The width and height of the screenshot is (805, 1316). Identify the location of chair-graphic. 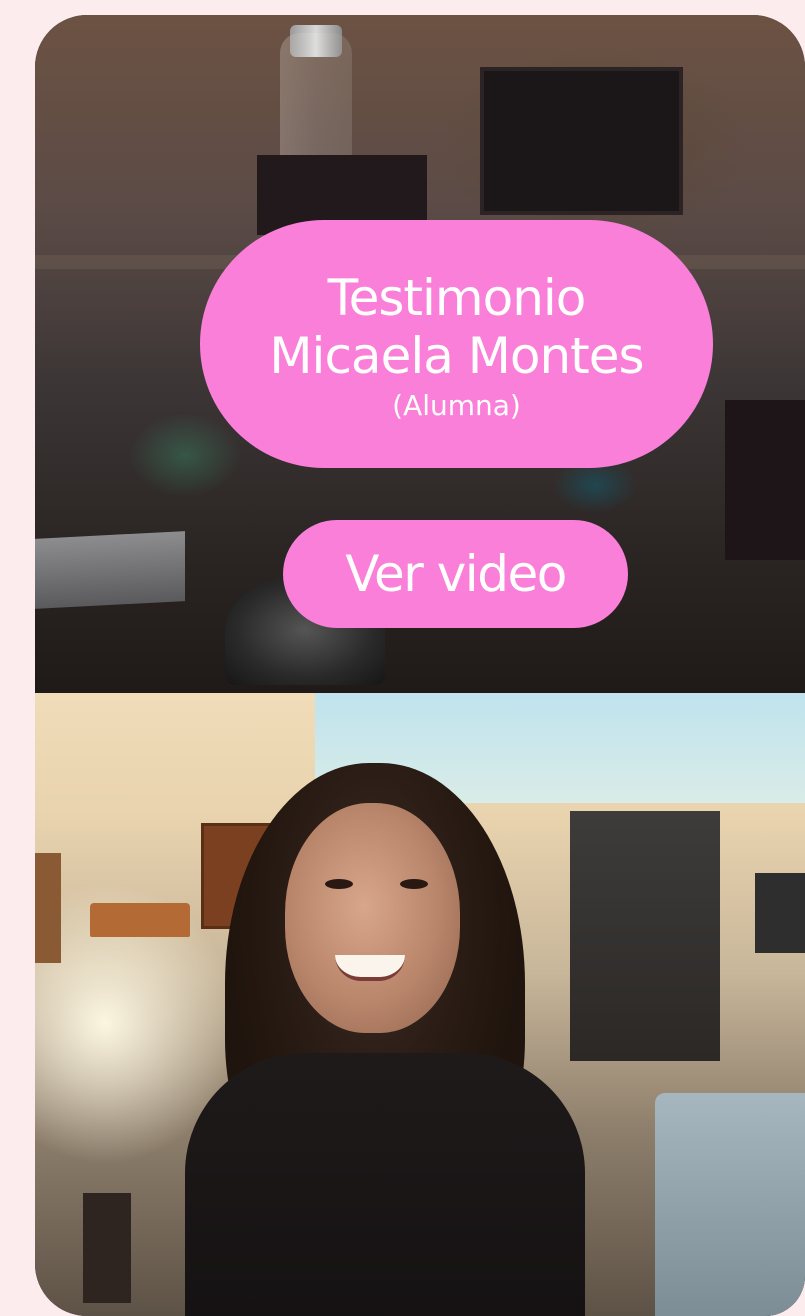
(730, 1204).